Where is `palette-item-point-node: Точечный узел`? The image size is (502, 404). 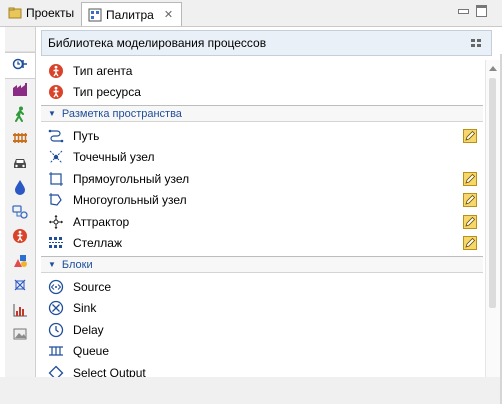
palette-item-point-node: Точечный узел is located at coordinates (262, 158).